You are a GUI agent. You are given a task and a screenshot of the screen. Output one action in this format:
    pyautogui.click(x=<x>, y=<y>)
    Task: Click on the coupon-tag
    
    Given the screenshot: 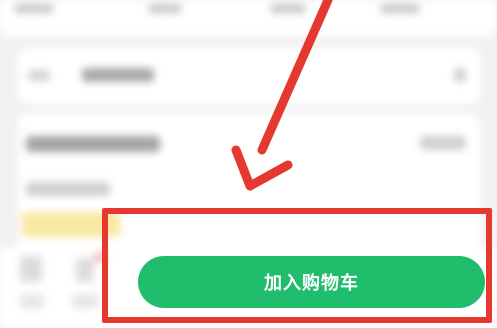 What is the action you would take?
    pyautogui.click(x=71, y=224)
    